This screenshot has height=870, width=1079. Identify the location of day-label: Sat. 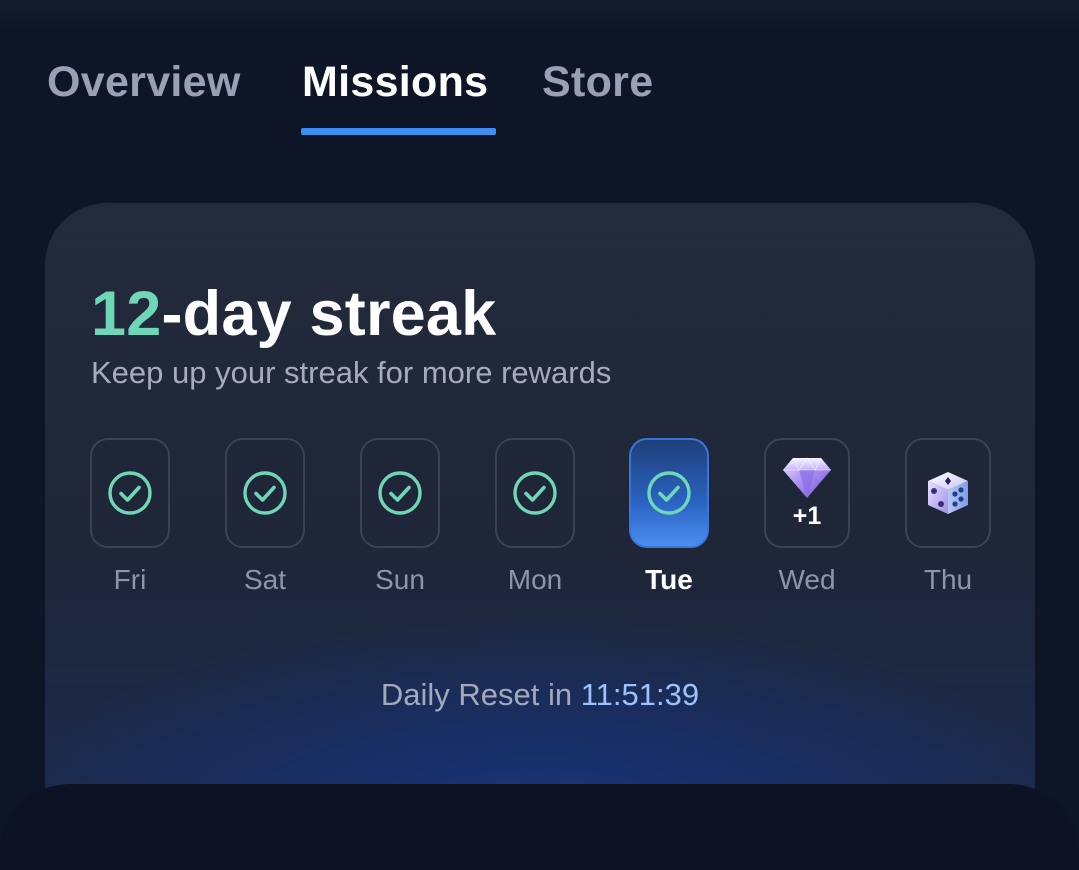
(265, 579).